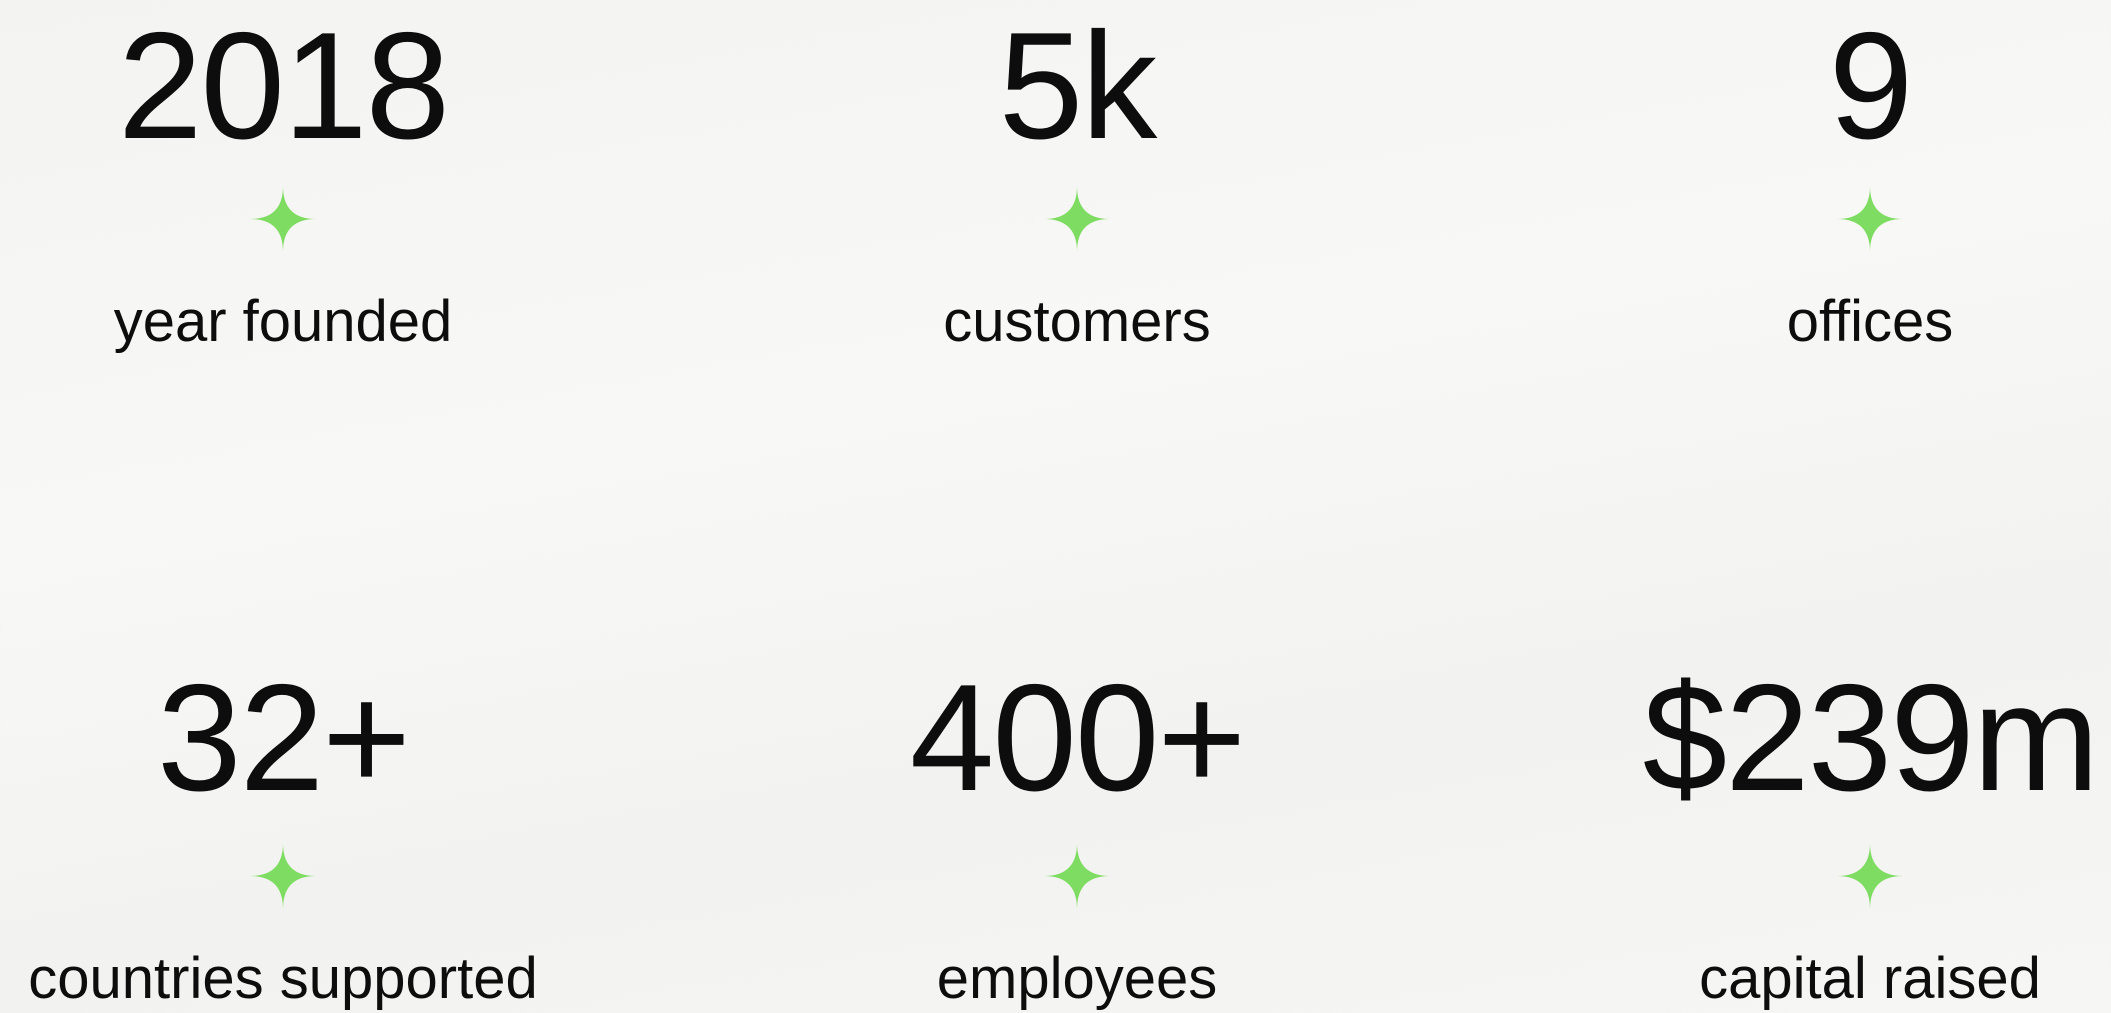 The height and width of the screenshot is (1013, 2111). Describe the element at coordinates (1871, 738) in the screenshot. I see `stat-value: $239m` at that location.